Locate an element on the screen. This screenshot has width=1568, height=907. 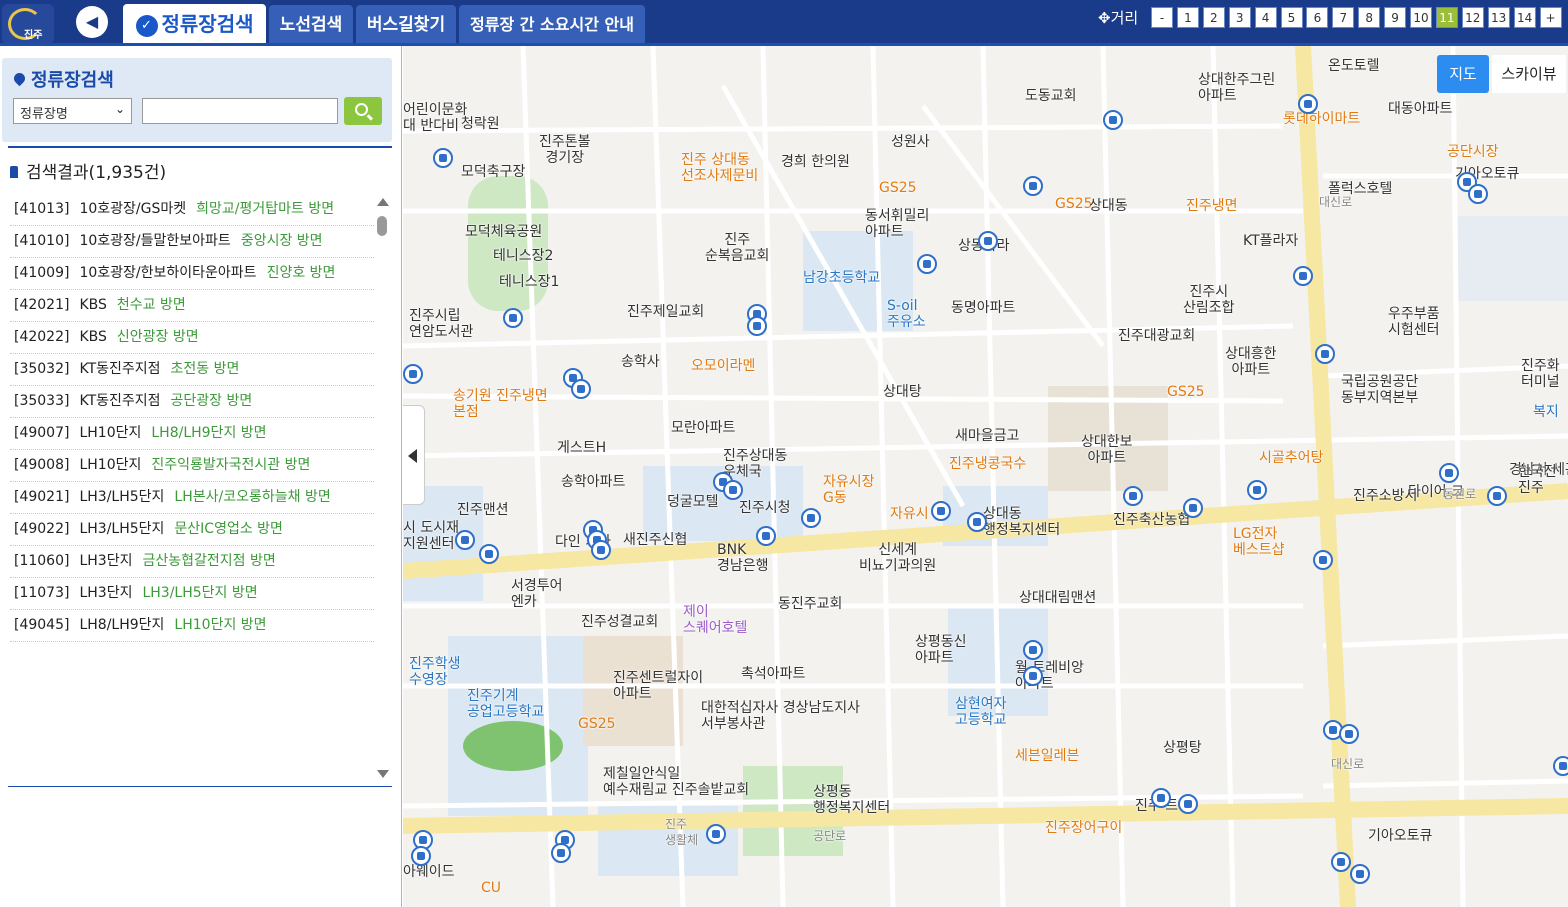
collapse-panel-button is located at coordinates (414, 455).